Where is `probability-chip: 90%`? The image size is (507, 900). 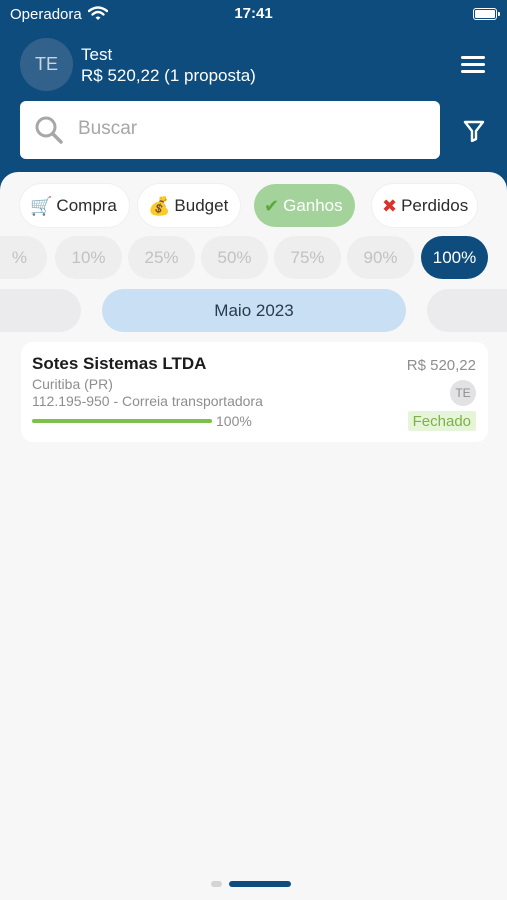
probability-chip: 90% is located at coordinates (380, 257).